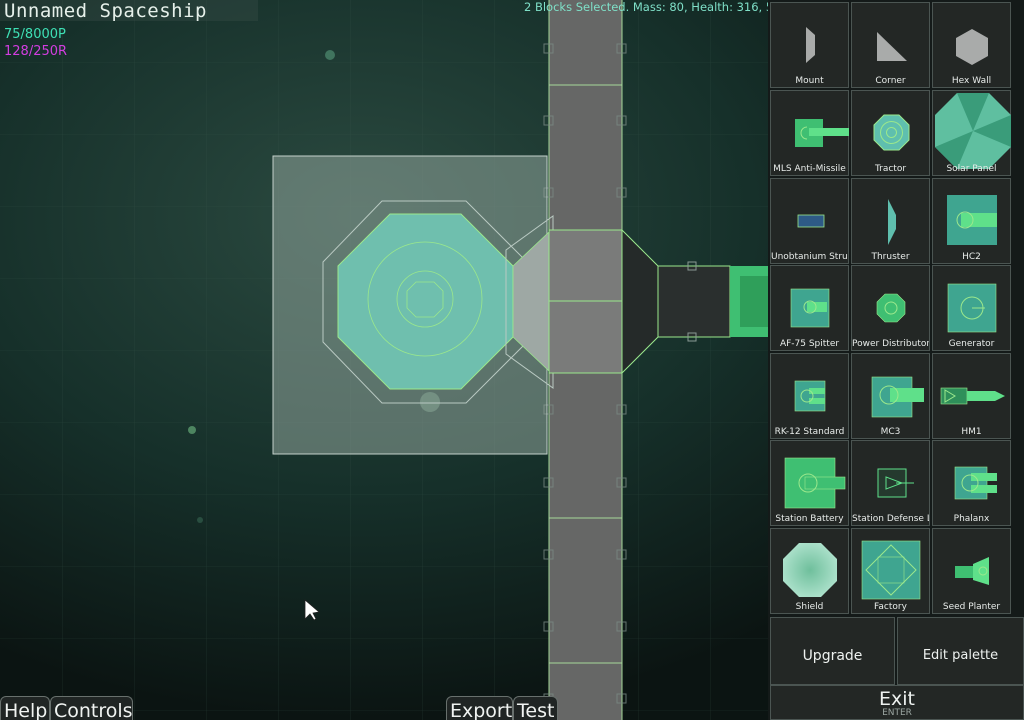 Image resolution: width=1024 pixels, height=720 pixels. What do you see at coordinates (890, 81) in the screenshot?
I see `palette-item-label: Corner` at bounding box center [890, 81].